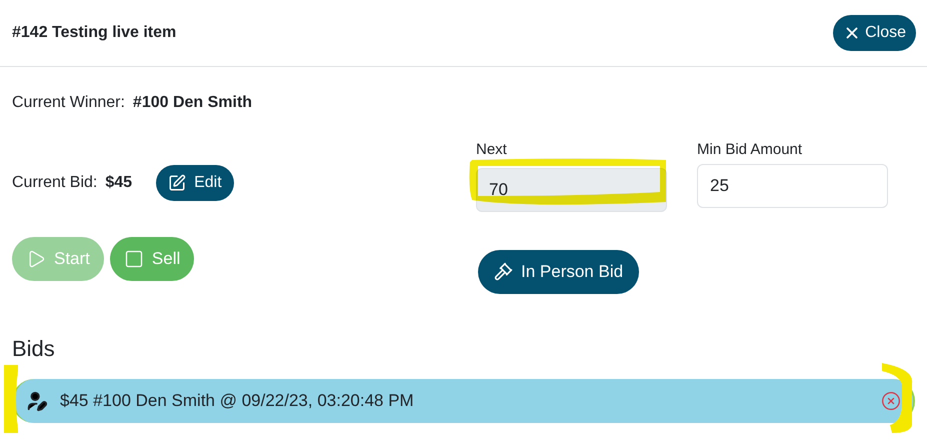 Image resolution: width=927 pixels, height=445 pixels. What do you see at coordinates (177, 183) in the screenshot?
I see `edit-icon` at bounding box center [177, 183].